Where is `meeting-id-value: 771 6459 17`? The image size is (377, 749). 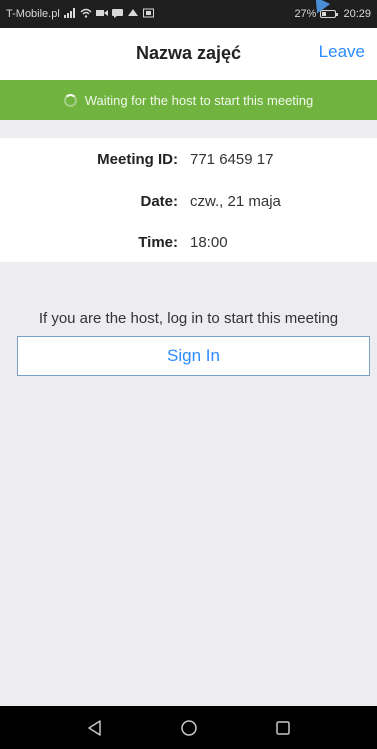
meeting-id-value: 771 6459 17 is located at coordinates (232, 159).